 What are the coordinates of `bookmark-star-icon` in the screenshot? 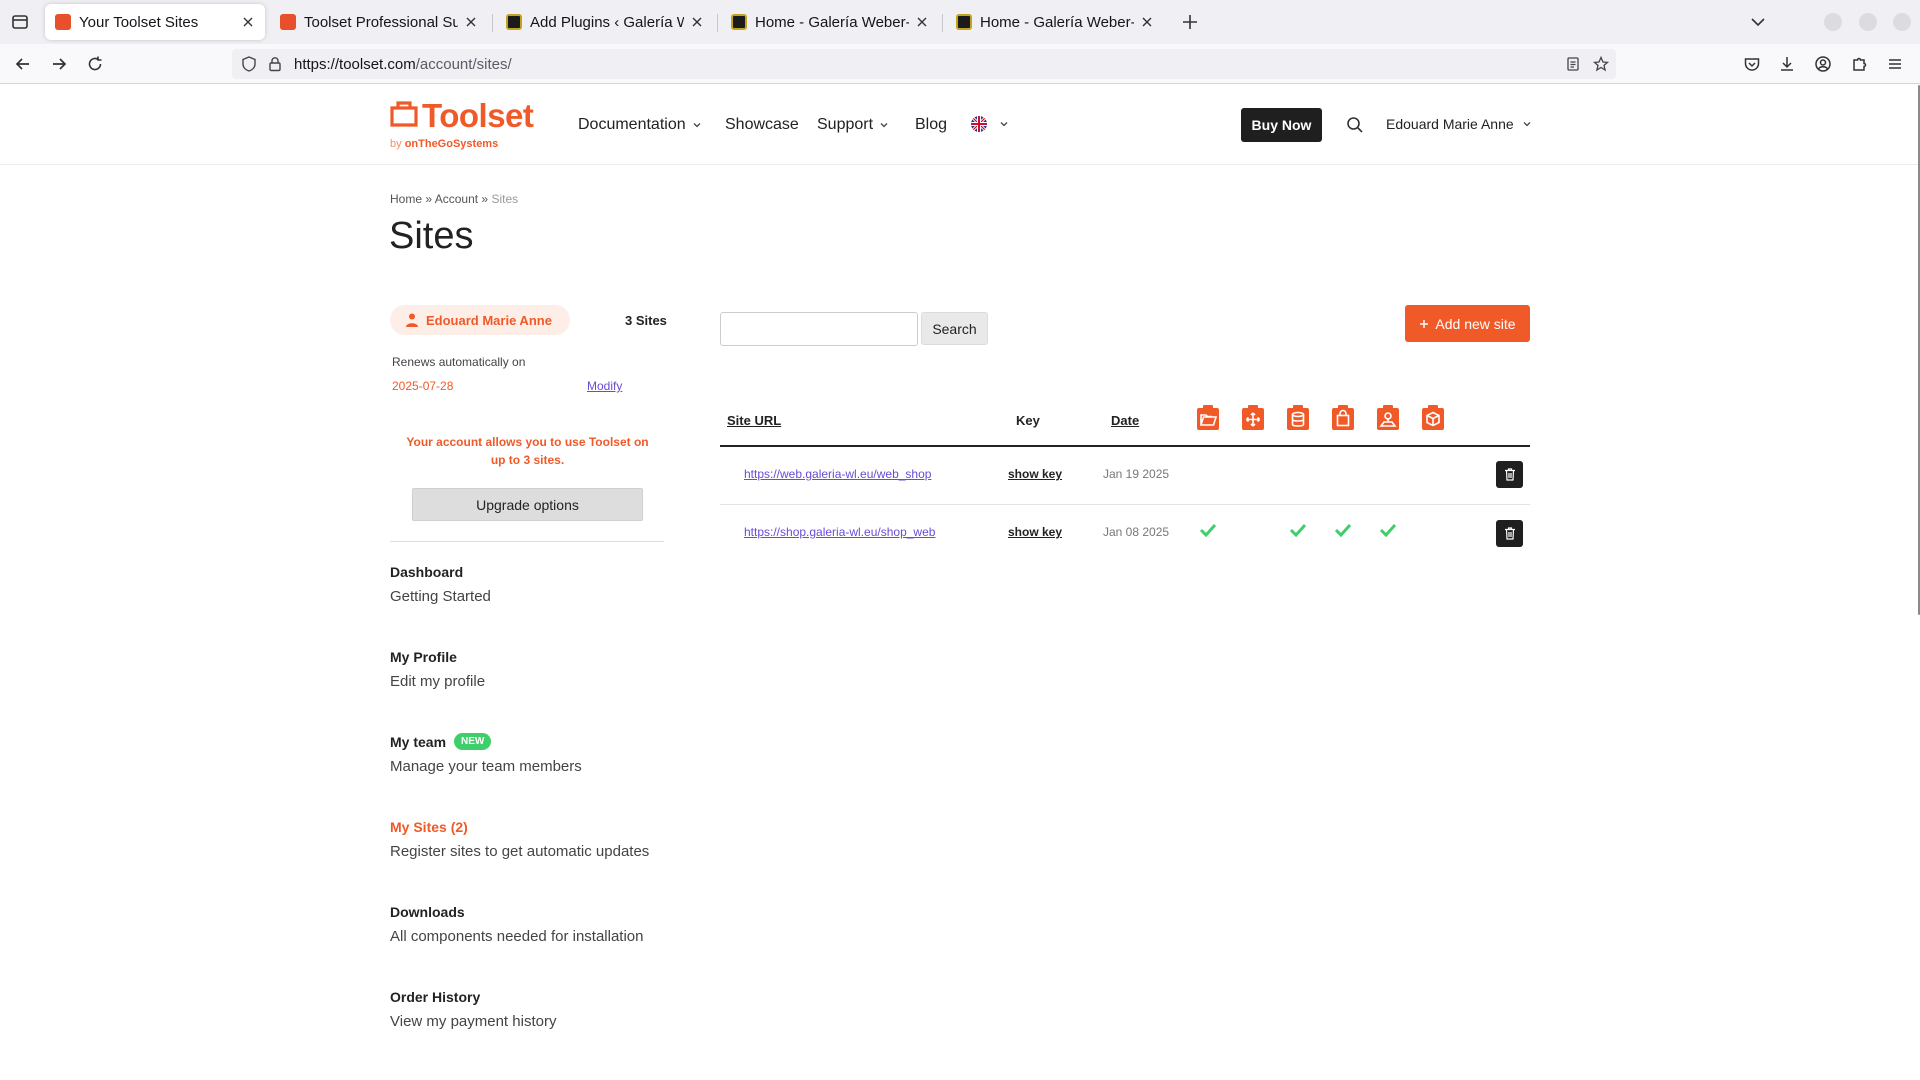 It's located at (1601, 64).